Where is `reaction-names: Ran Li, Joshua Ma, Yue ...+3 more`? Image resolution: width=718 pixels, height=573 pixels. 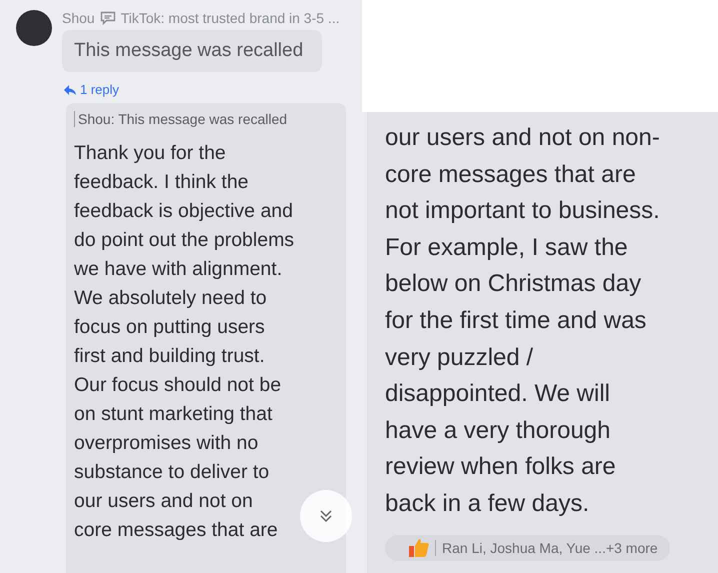
reaction-names: Ran Li, Joshua Ma, Yue ...+3 more is located at coordinates (546, 548).